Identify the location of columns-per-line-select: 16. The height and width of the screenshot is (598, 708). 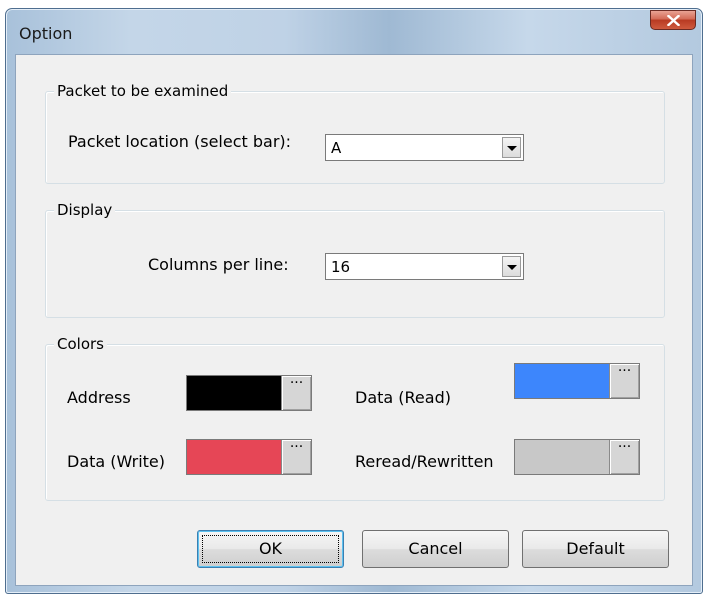
(424, 266).